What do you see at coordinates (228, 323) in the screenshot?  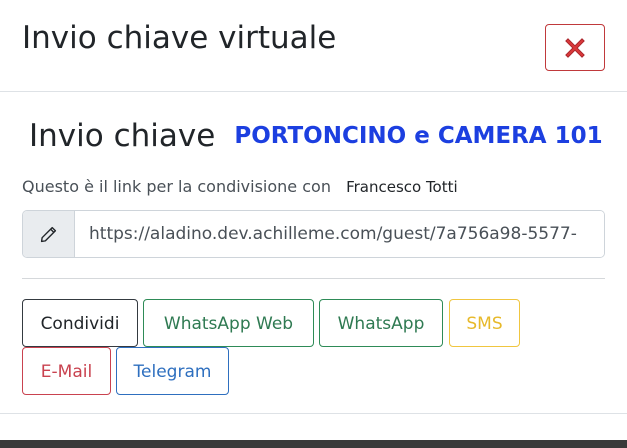 I see `whatsapp-web-button: WhatsApp Web` at bounding box center [228, 323].